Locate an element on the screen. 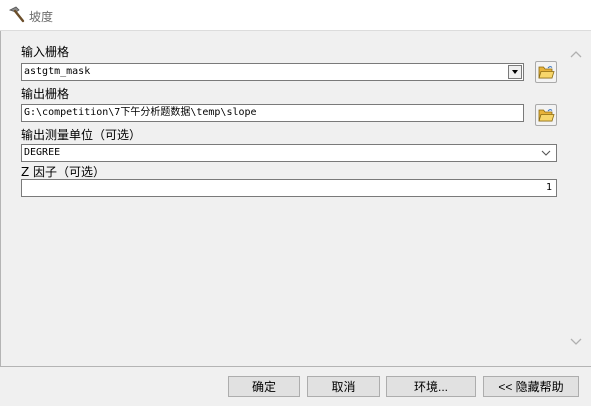 This screenshot has height=406, width=591. output-measurement-value: DEGREE is located at coordinates (42, 152).